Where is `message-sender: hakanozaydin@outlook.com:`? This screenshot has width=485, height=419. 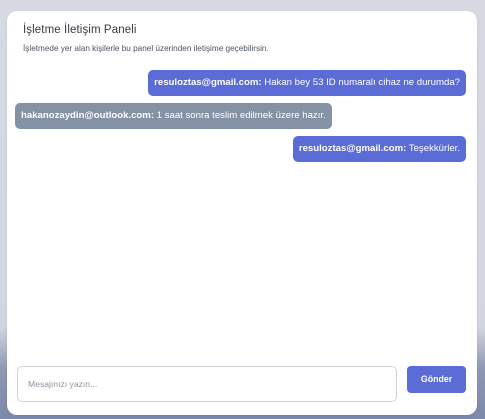 message-sender: hakanozaydin@outlook.com: is located at coordinates (88, 115).